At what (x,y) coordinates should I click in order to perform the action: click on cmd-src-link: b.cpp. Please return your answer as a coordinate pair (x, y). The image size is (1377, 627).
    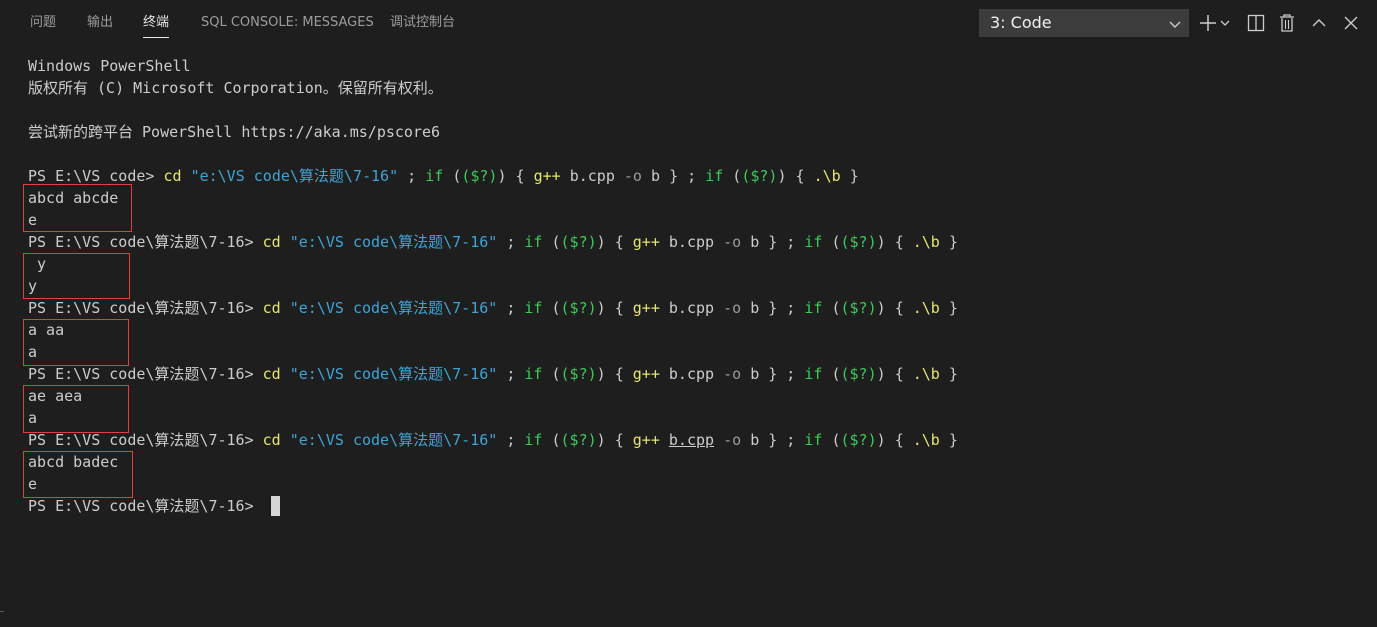
    Looking at the image, I should click on (691, 440).